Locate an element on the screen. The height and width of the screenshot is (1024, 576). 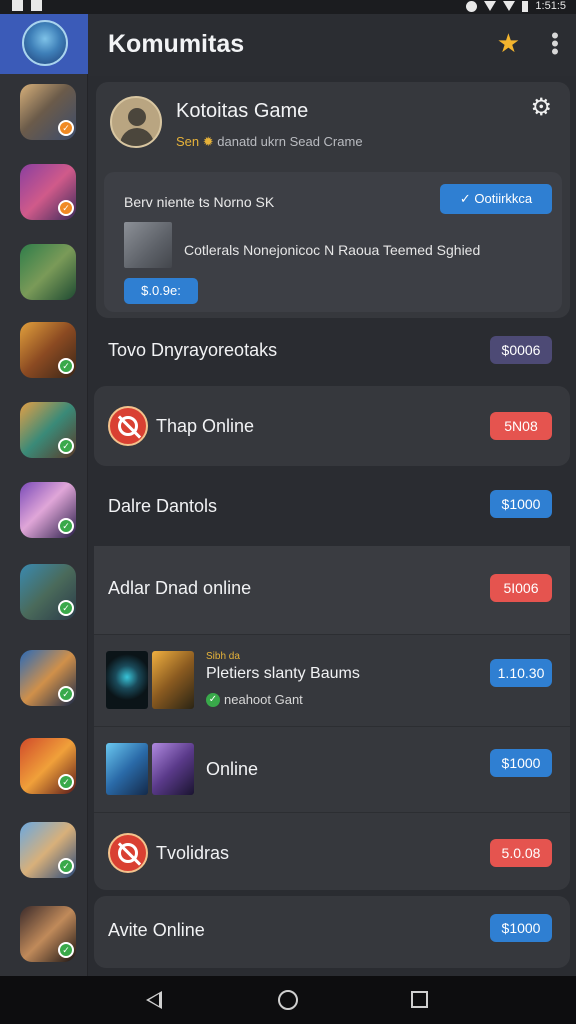
home-icon is located at coordinates (288, 1000).